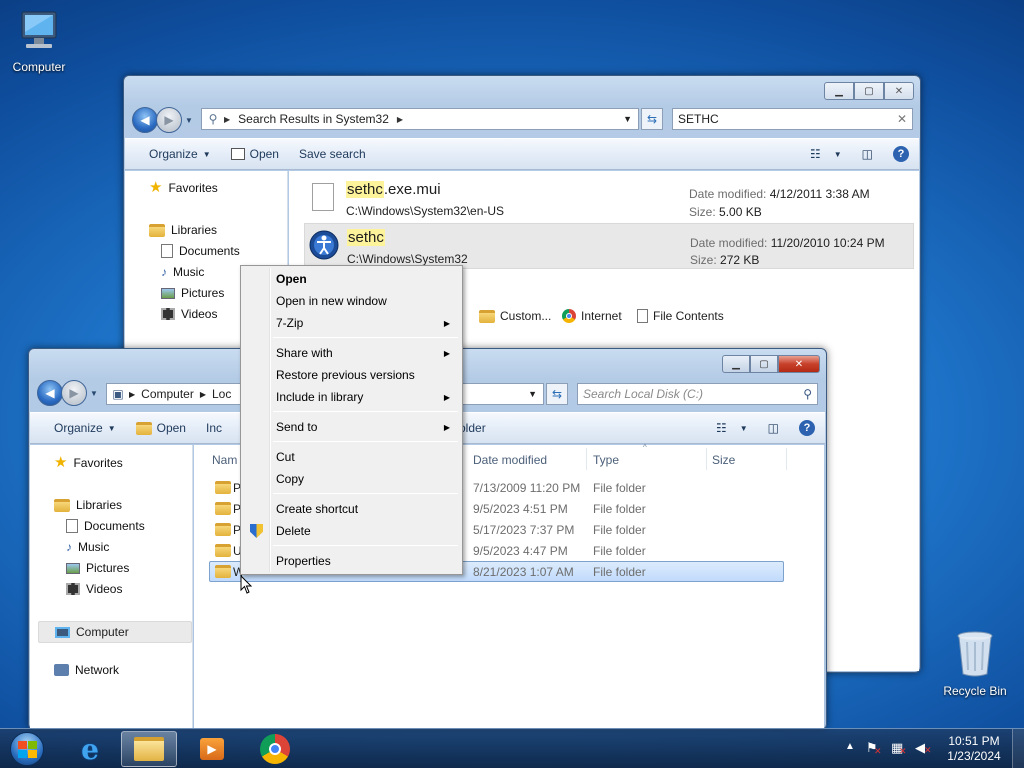 This screenshot has width=1024, height=768. I want to click on show-desktop-button, so click(1018, 748).